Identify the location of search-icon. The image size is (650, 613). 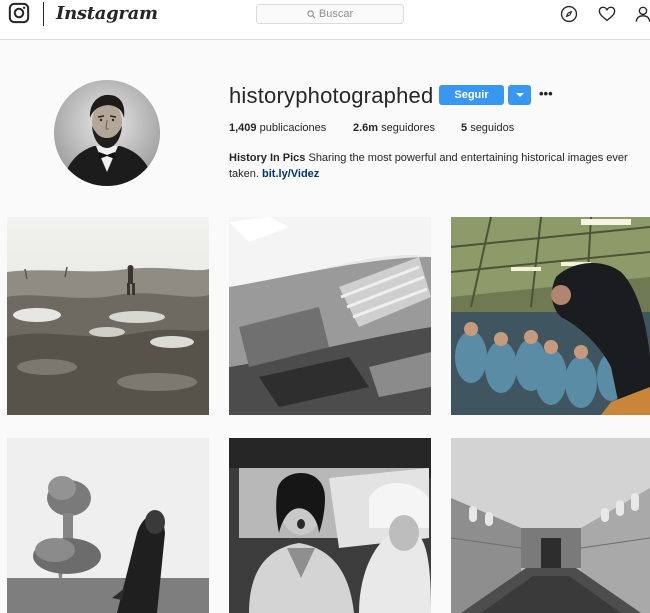
(311, 13).